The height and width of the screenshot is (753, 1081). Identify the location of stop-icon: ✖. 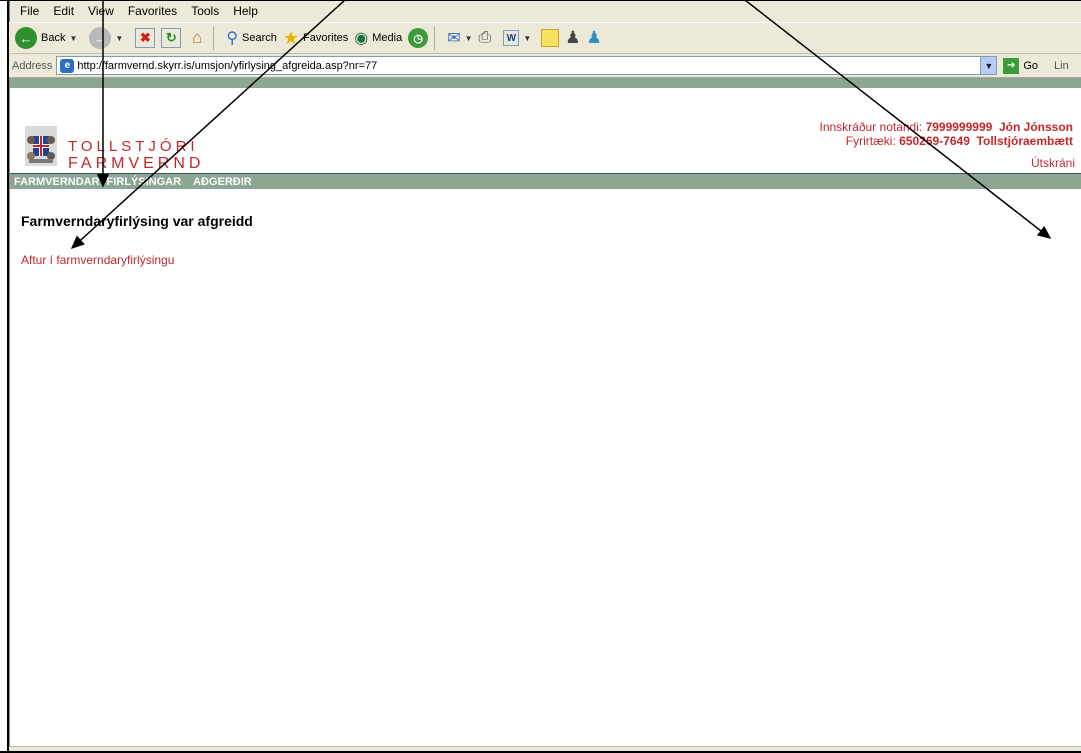
(145, 38).